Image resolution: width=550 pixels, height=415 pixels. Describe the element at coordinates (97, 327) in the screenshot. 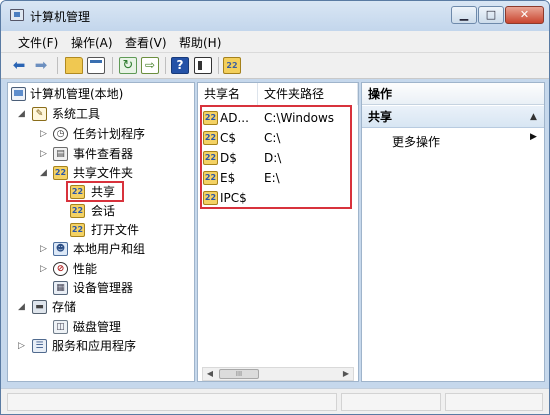

I see `tree-label: 磁盘管理` at that location.